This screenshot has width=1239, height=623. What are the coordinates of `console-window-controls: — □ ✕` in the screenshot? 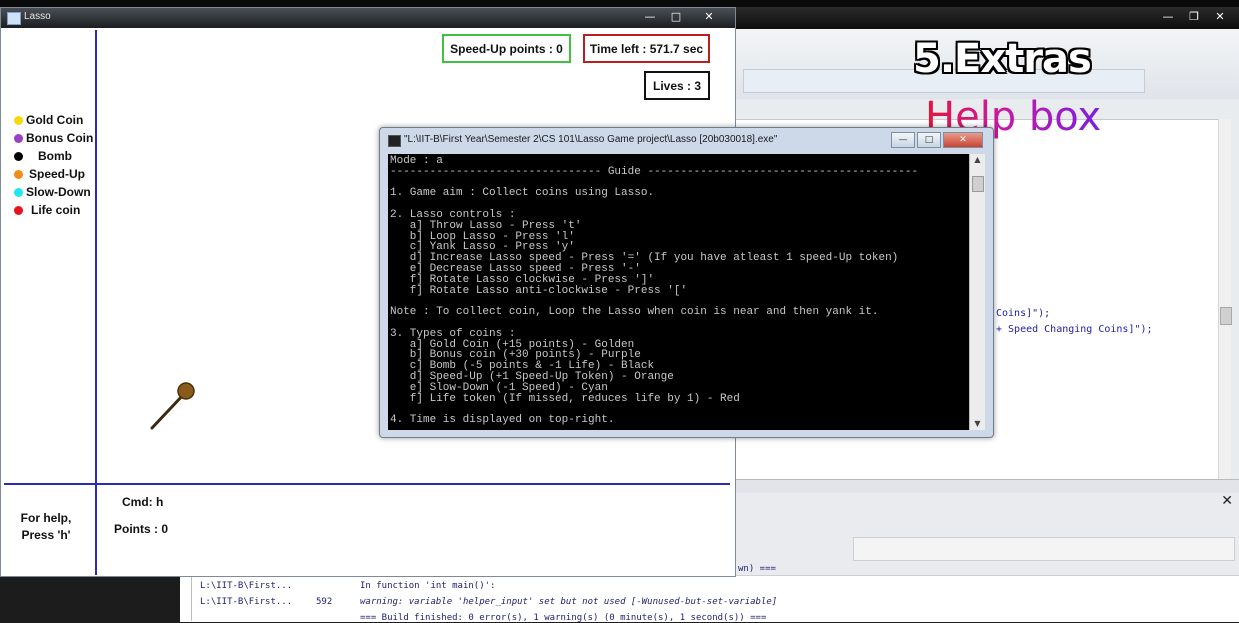 It's located at (937, 140).